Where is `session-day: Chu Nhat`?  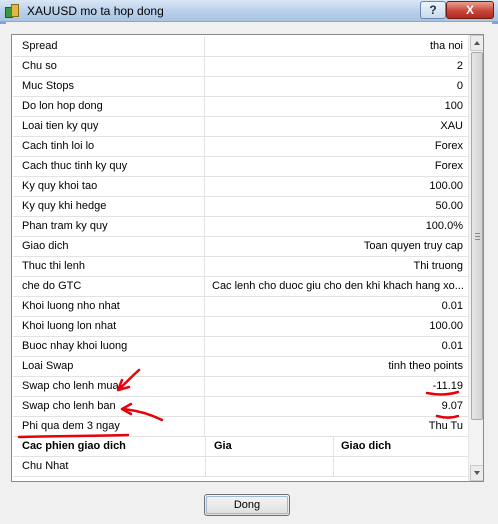 session-day: Chu Nhat is located at coordinates (45, 466).